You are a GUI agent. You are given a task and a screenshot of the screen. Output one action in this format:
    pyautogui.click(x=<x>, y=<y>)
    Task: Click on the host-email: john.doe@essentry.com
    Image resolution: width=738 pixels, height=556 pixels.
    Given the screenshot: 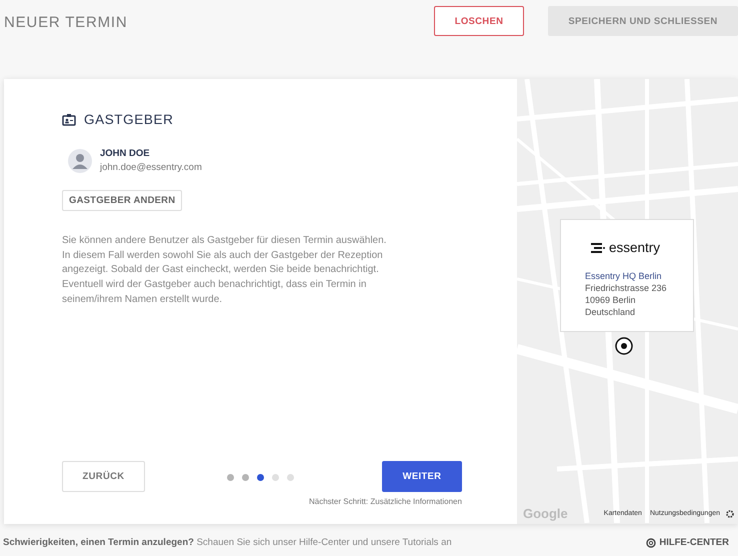 What is the action you would take?
    pyautogui.click(x=151, y=167)
    